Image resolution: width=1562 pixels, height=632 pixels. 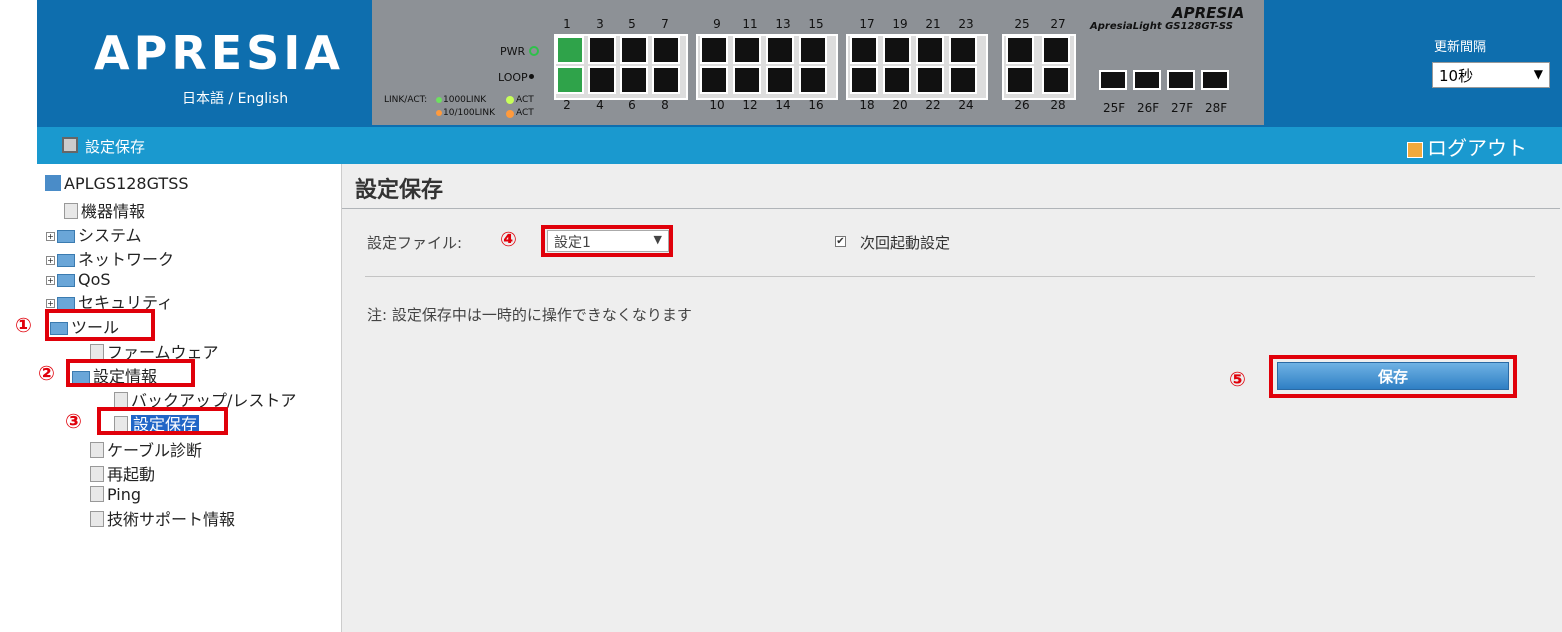 I want to click on sidebar-item-network: + ネットワーク, so click(x=110, y=258).